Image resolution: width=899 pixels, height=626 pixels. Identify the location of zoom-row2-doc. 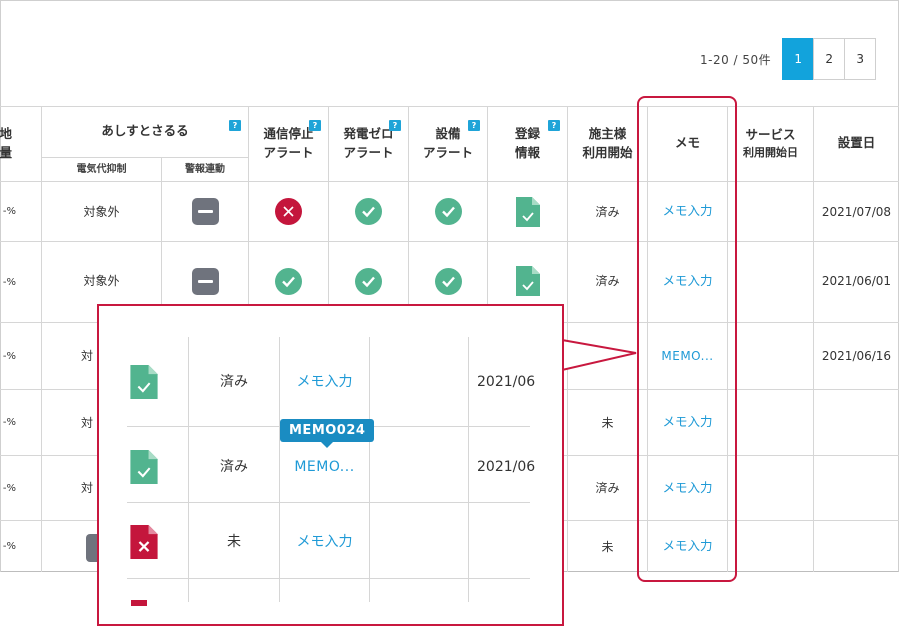
(144, 467).